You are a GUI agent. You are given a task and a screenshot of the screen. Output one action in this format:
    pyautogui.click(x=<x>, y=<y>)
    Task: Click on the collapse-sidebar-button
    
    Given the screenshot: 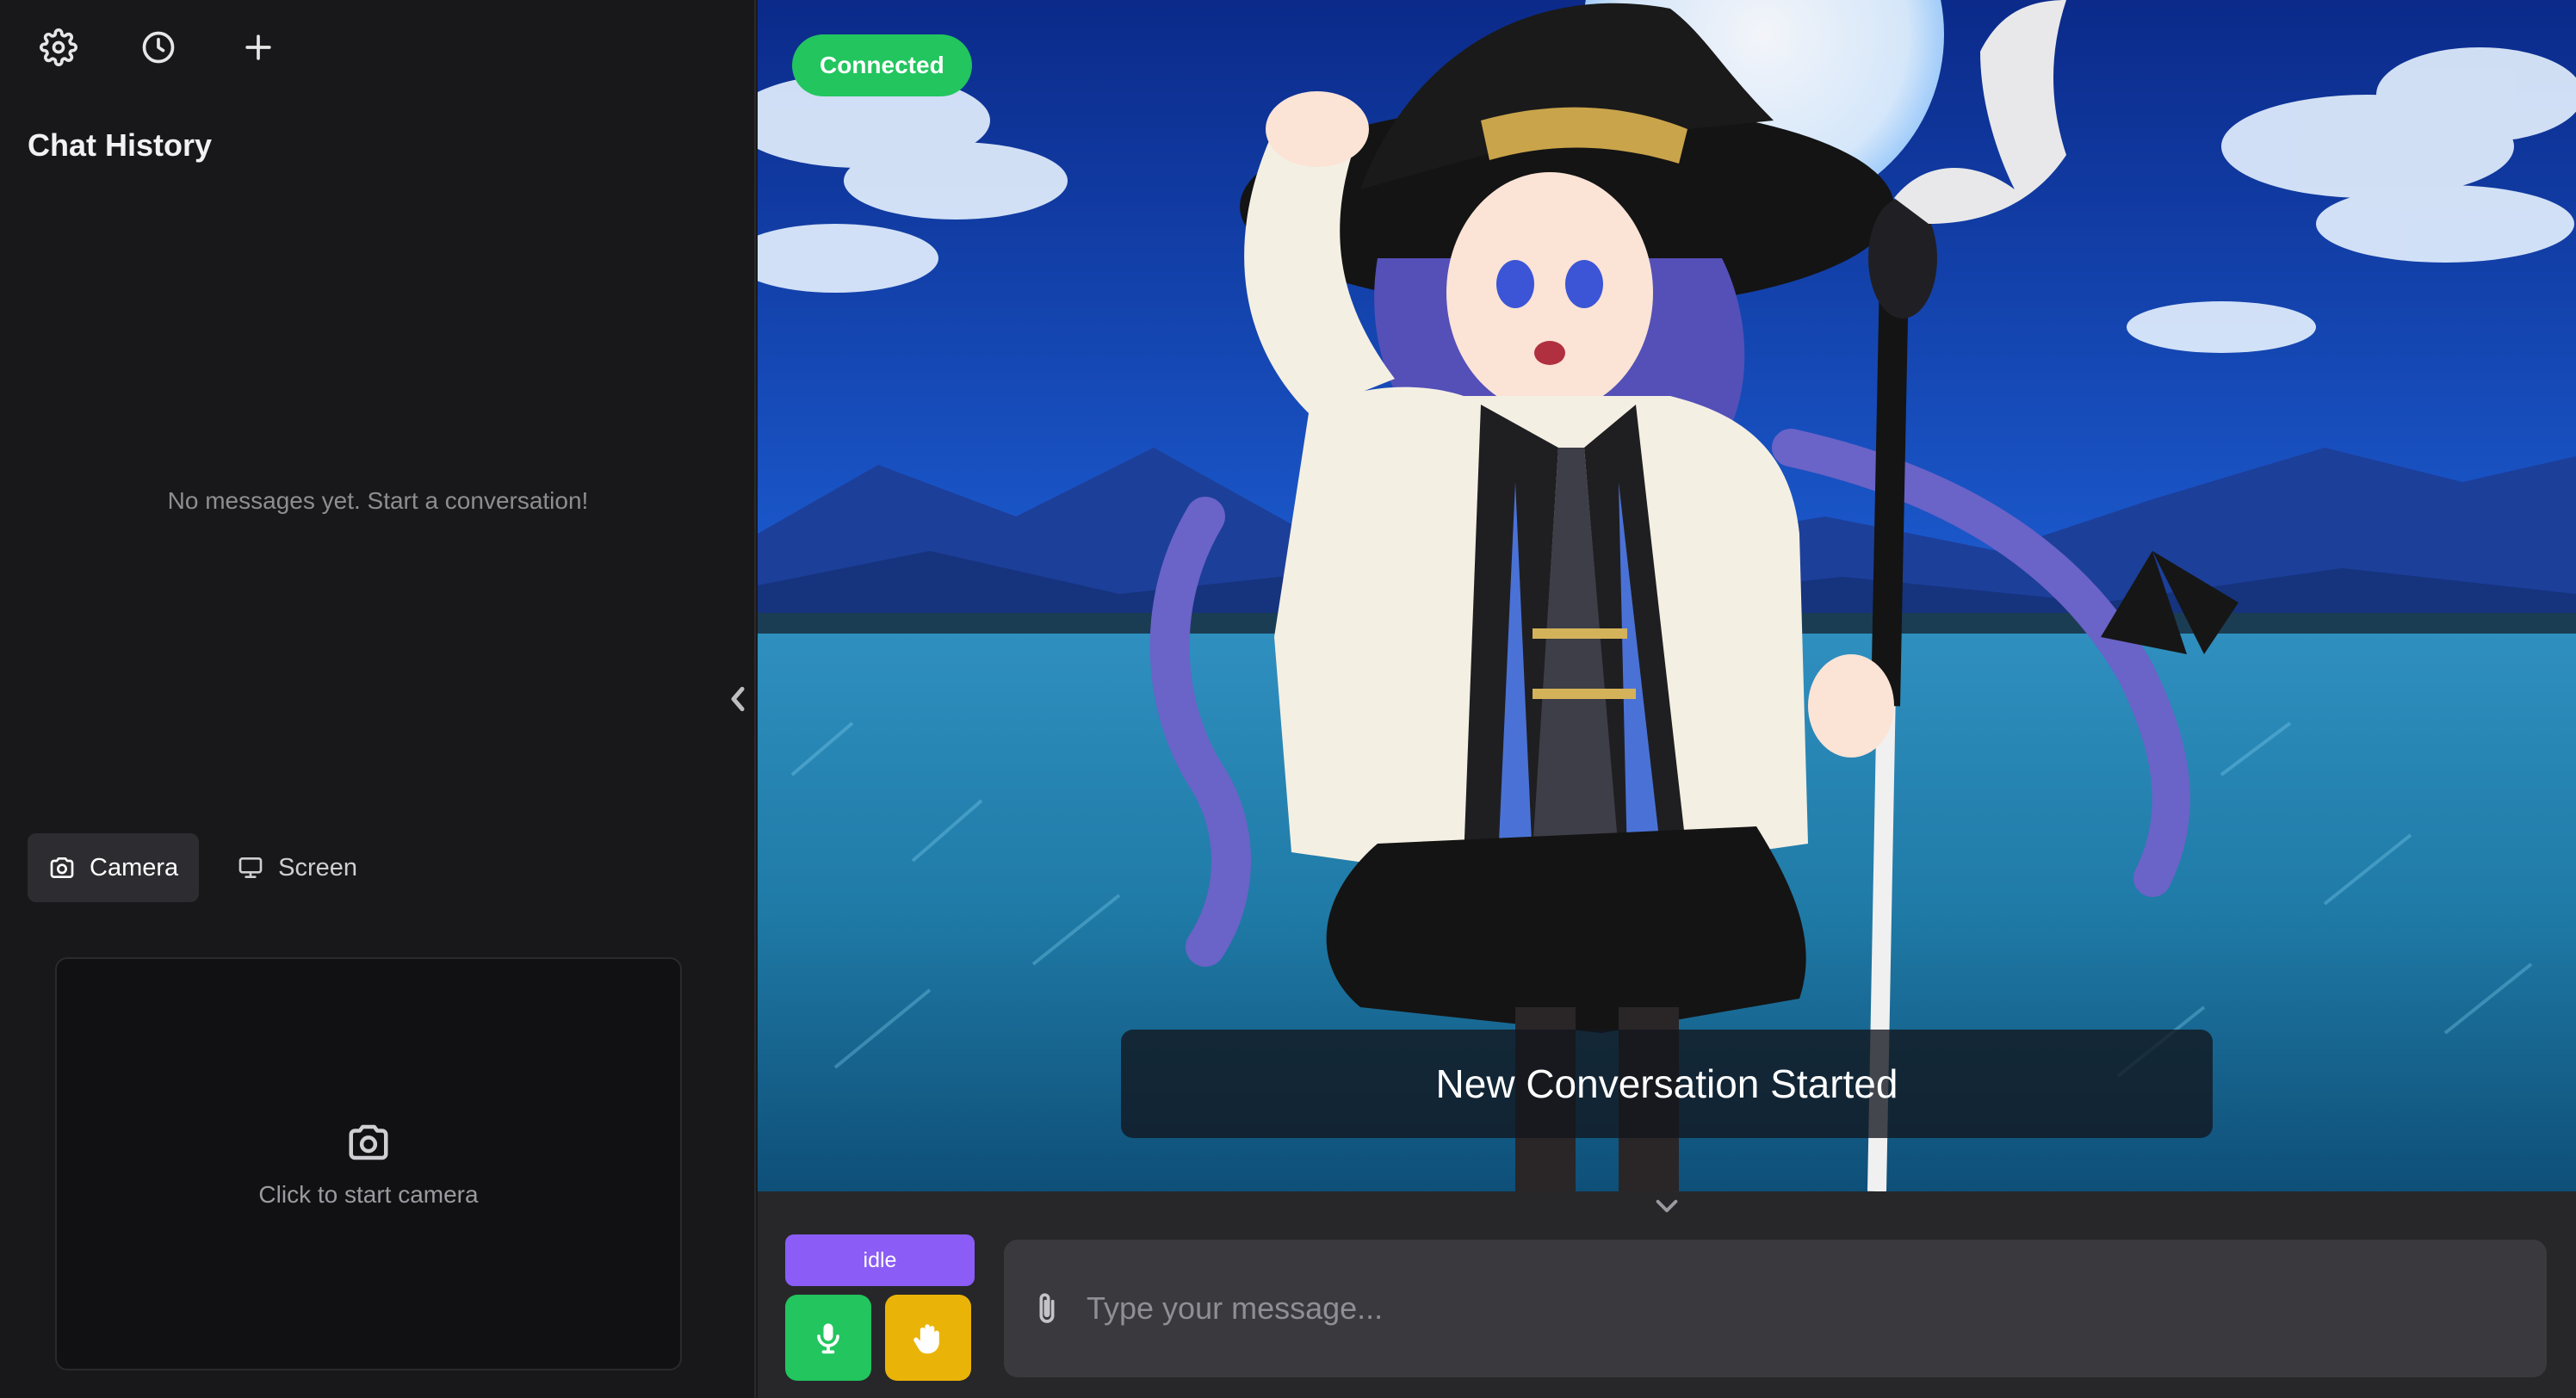 What is the action you would take?
    pyautogui.click(x=737, y=699)
    